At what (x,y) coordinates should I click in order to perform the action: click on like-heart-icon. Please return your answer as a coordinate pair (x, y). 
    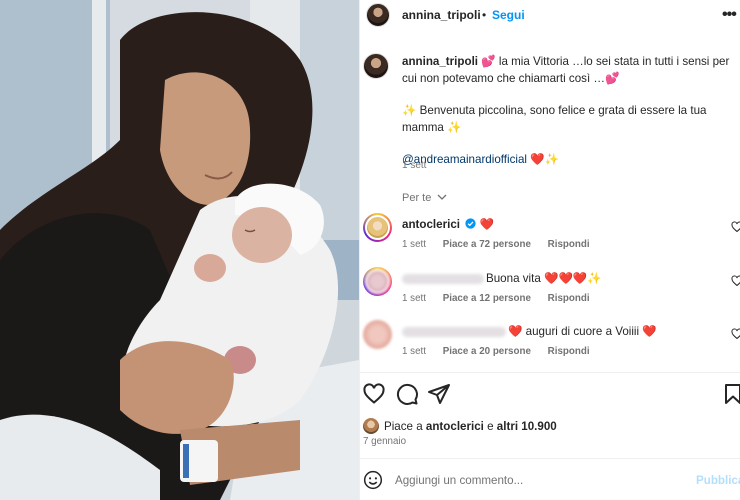
    Looking at the image, I should click on (374, 394).